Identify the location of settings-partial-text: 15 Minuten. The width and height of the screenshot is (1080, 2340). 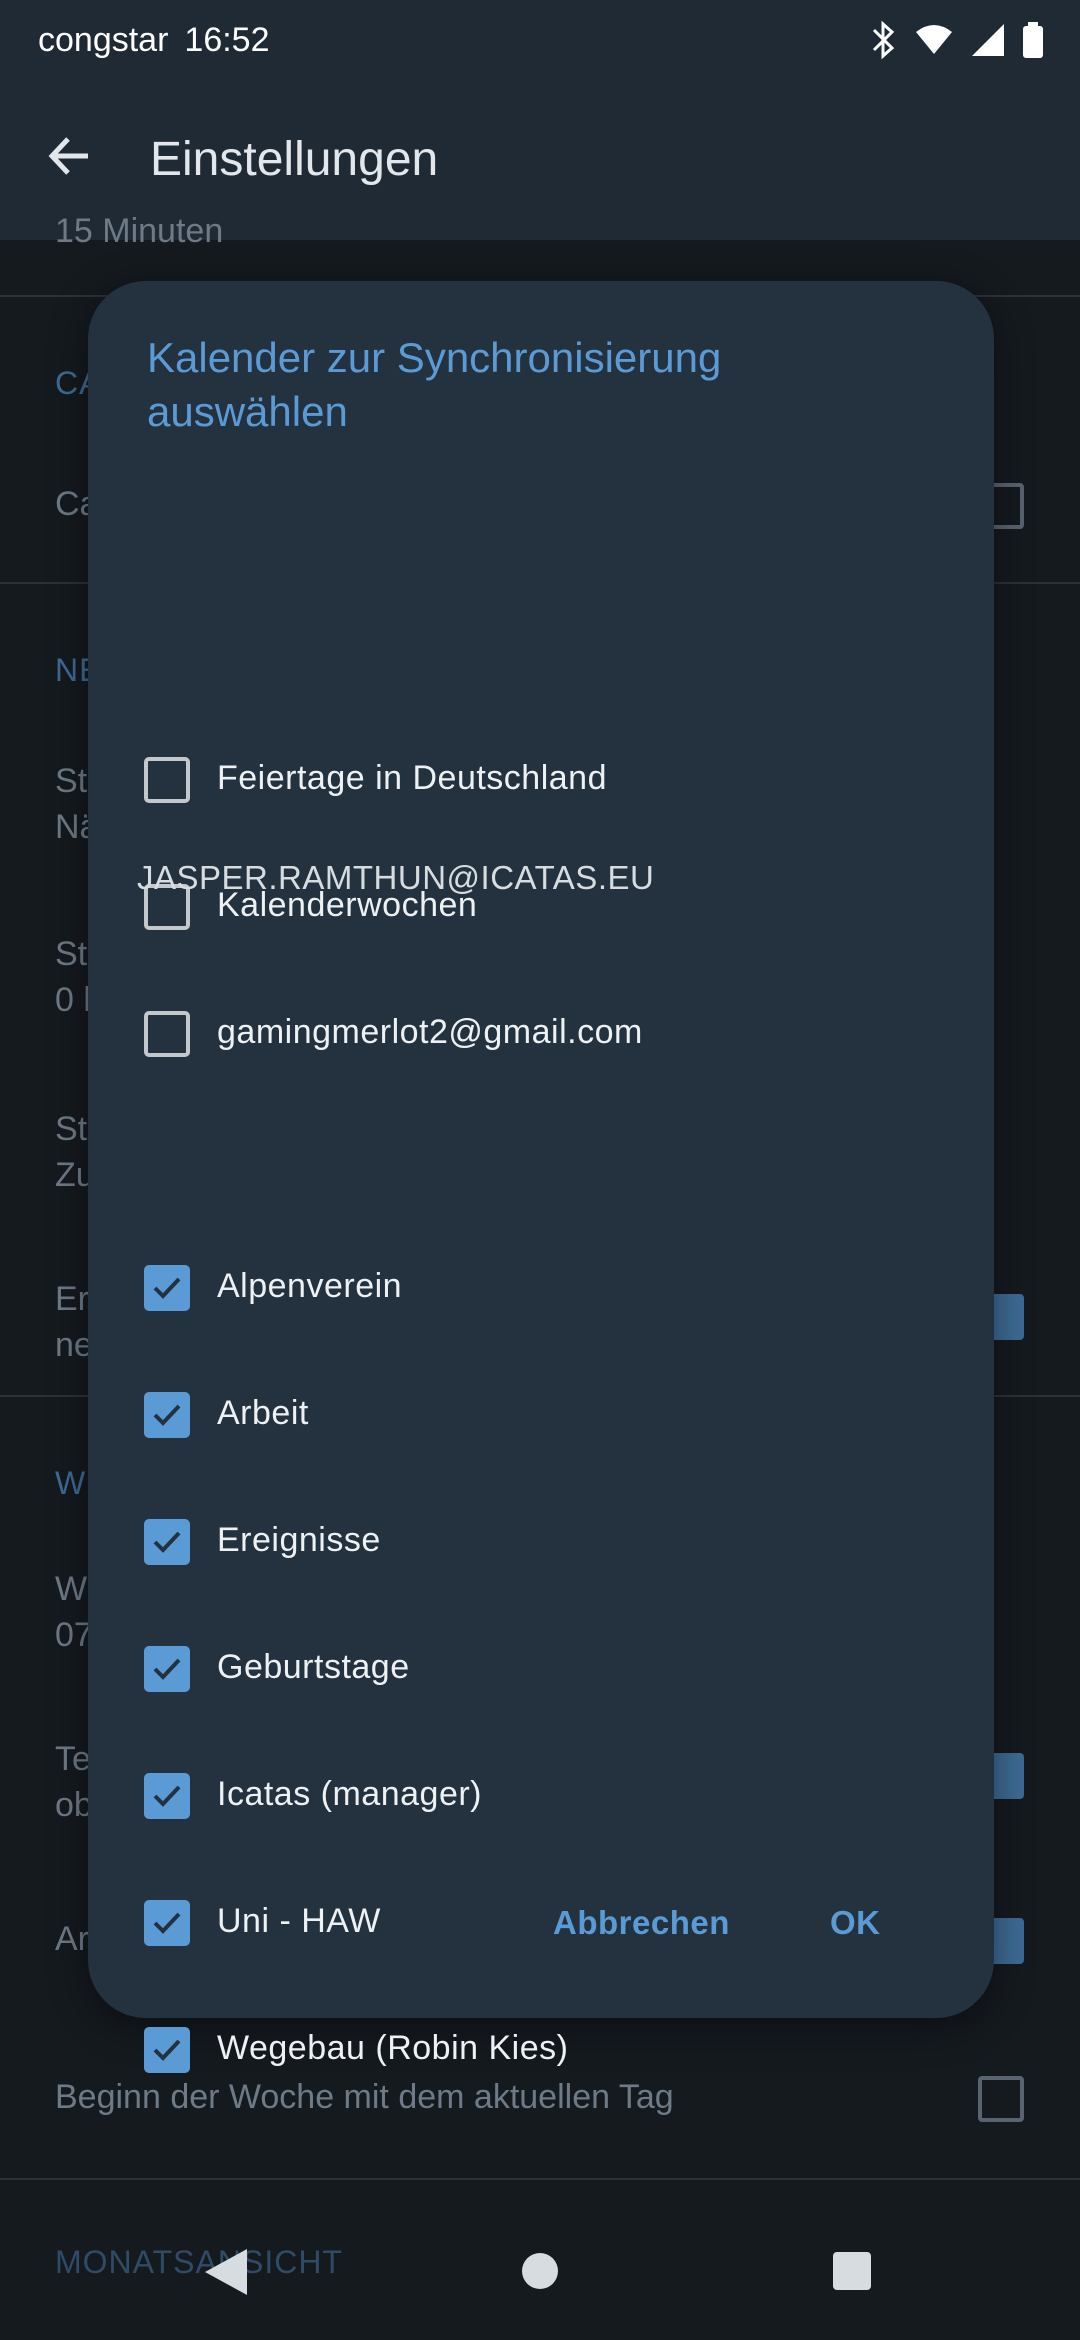
(139, 231).